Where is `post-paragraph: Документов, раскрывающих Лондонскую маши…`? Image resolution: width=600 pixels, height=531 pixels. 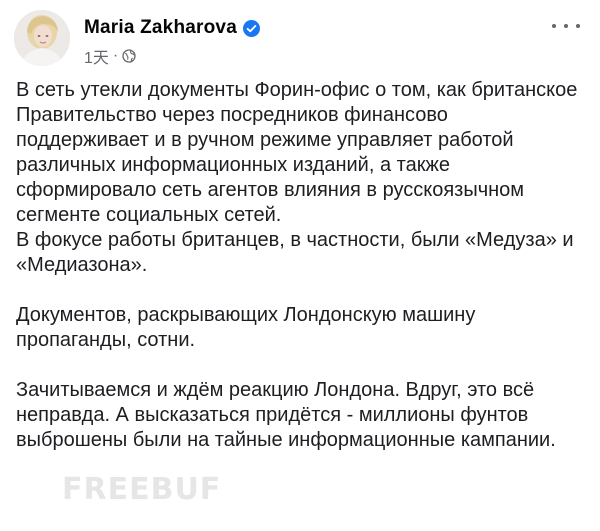
post-paragraph: Документов, раскрывающих Лондонскую маши… is located at coordinates (246, 327).